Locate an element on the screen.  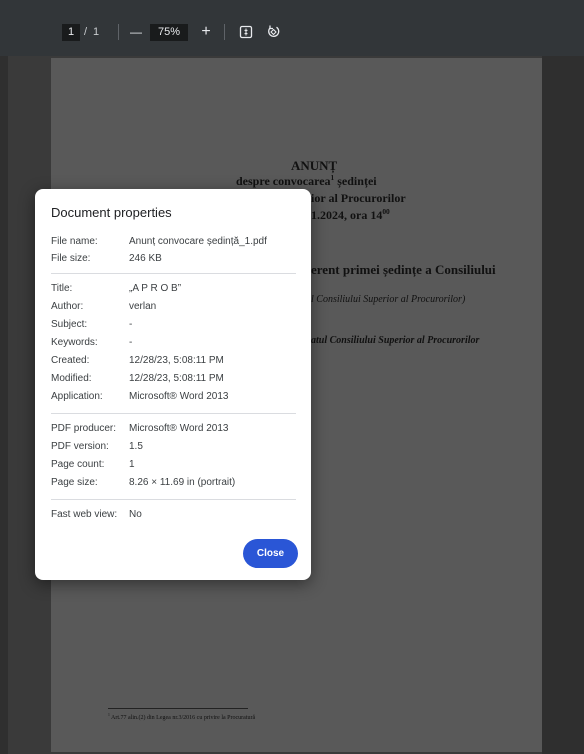
prop-row-application: Application: Microsoft® Word 2013 is located at coordinates (176, 397).